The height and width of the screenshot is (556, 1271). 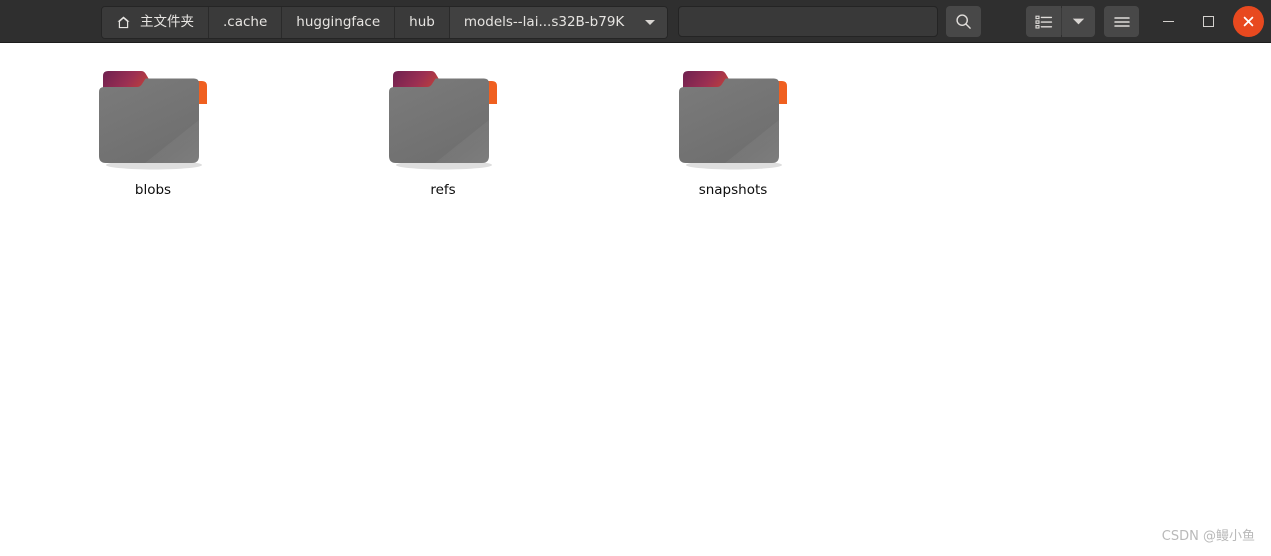 I want to click on breadcrumb-item-home: 主文件夹, so click(x=155, y=22).